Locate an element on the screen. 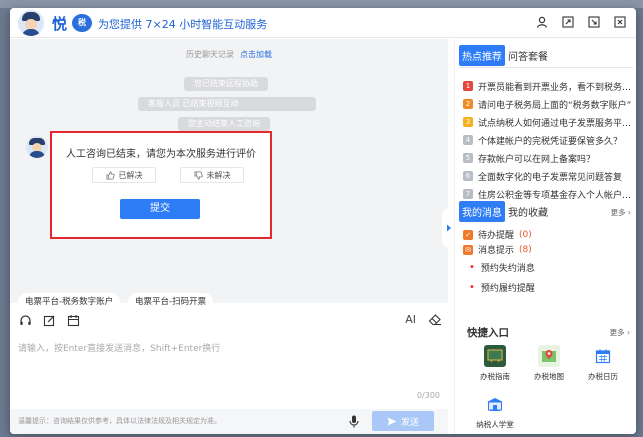  brand-name: 悦 is located at coordinates (60, 24).